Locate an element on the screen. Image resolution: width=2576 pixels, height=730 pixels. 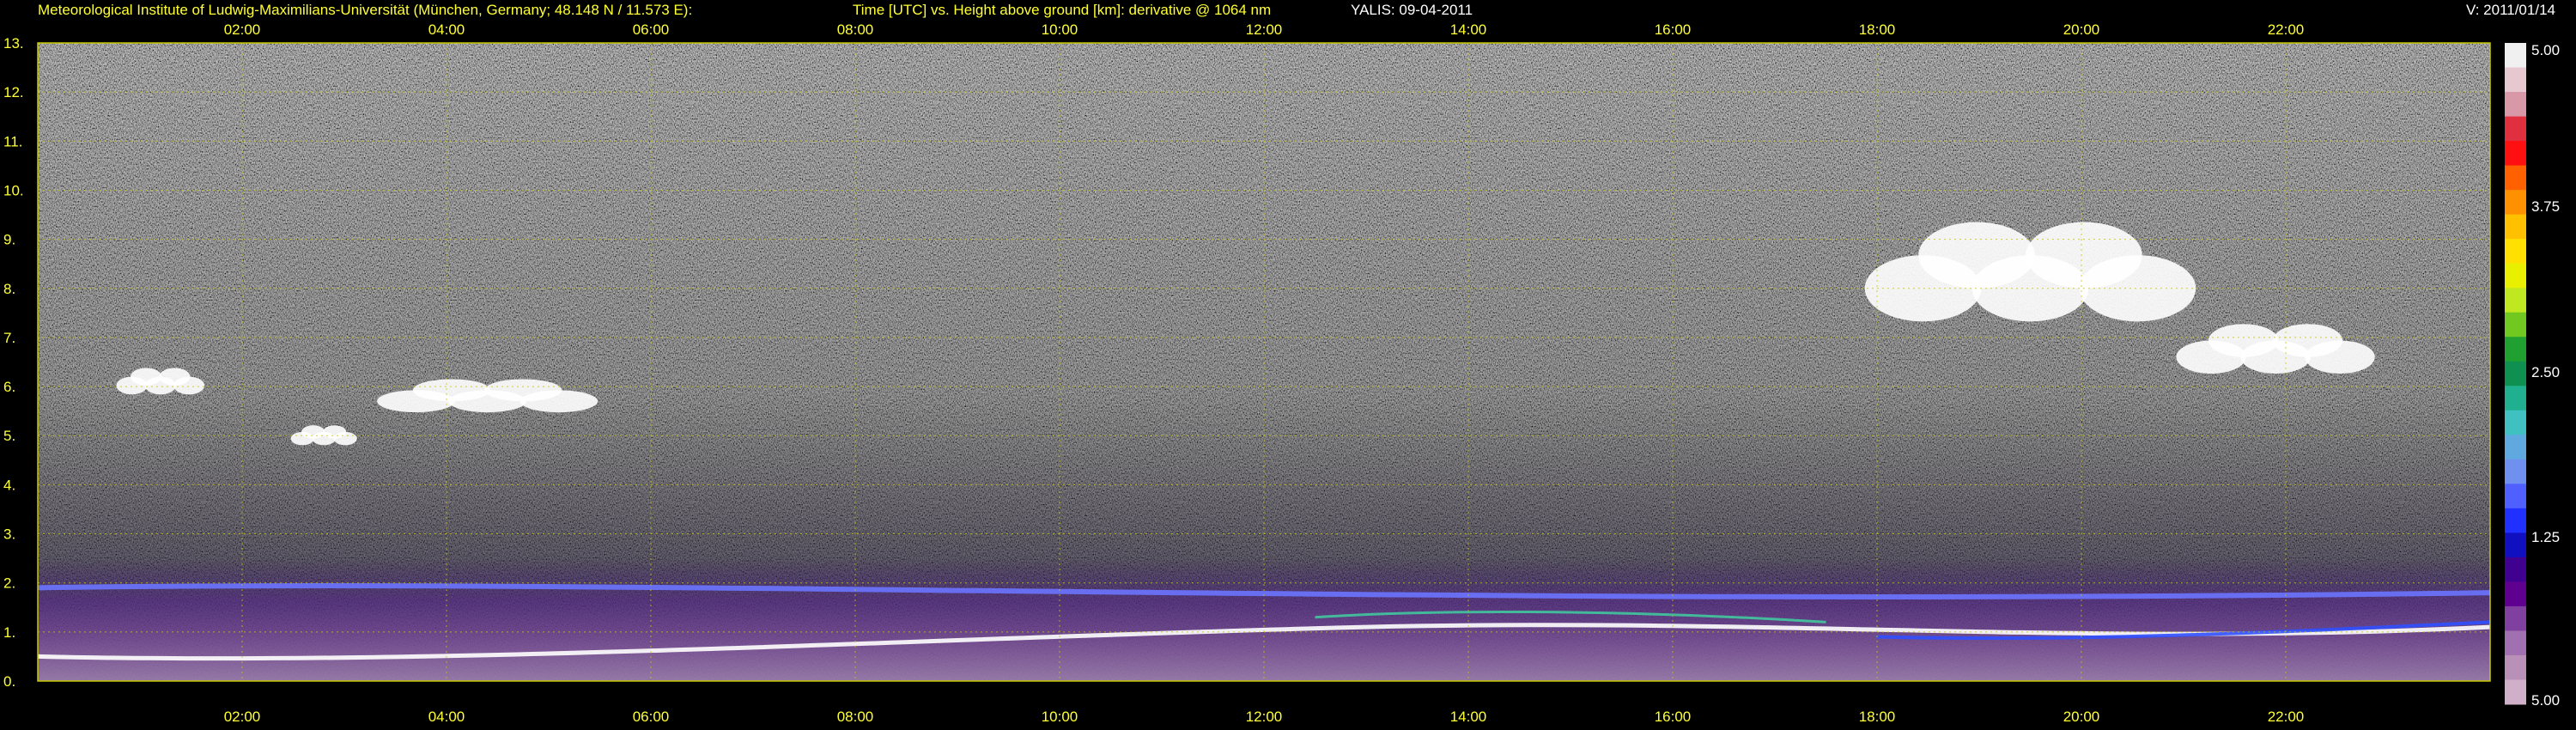
x-tick-label-bottom: 10:00 is located at coordinates (1060, 717).